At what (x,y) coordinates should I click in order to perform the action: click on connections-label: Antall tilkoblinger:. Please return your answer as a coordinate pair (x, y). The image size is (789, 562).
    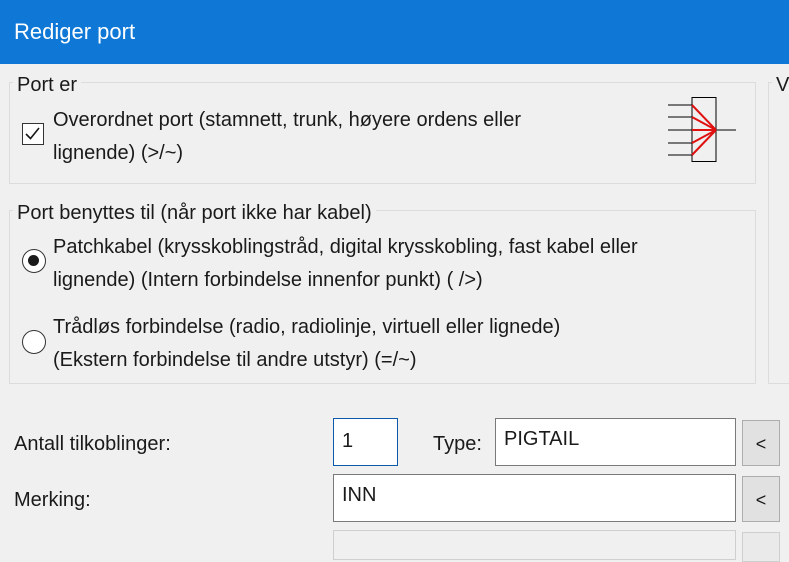
    Looking at the image, I should click on (92, 444).